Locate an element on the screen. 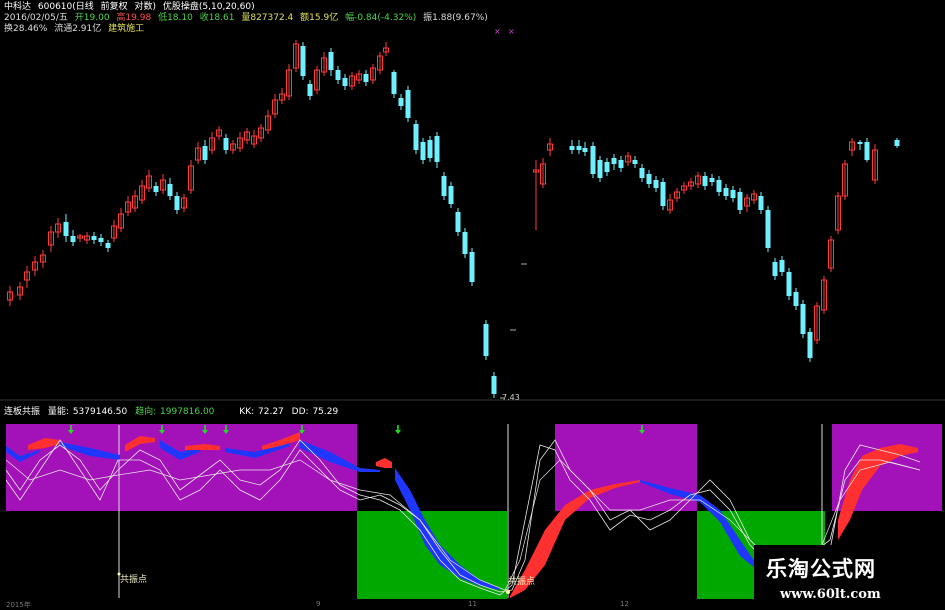  axis-tick-3: 11 is located at coordinates (472, 604).